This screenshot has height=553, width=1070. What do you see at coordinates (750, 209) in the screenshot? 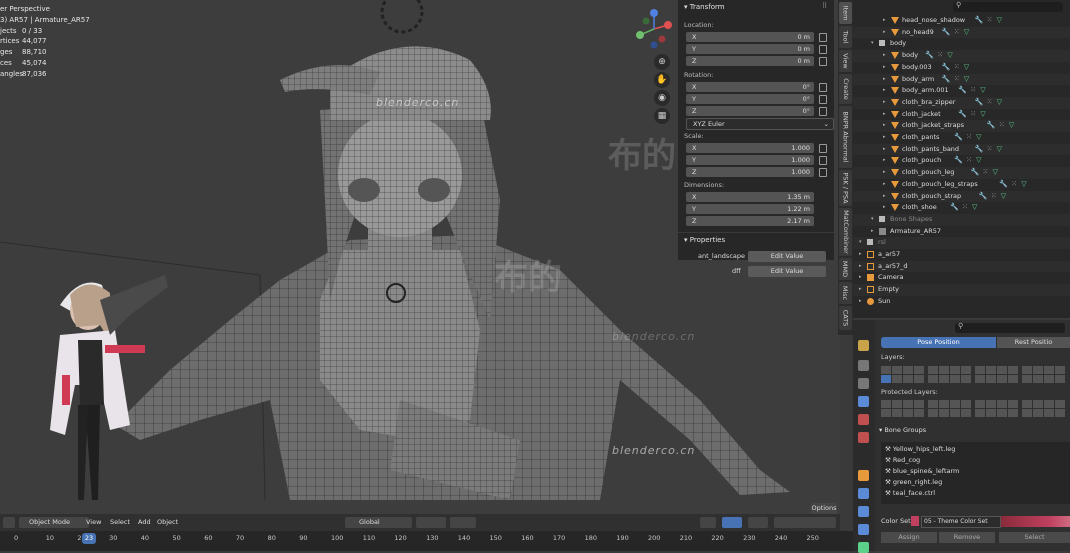
I see `dimensions-y-field: Y 1.22 m` at bounding box center [750, 209].